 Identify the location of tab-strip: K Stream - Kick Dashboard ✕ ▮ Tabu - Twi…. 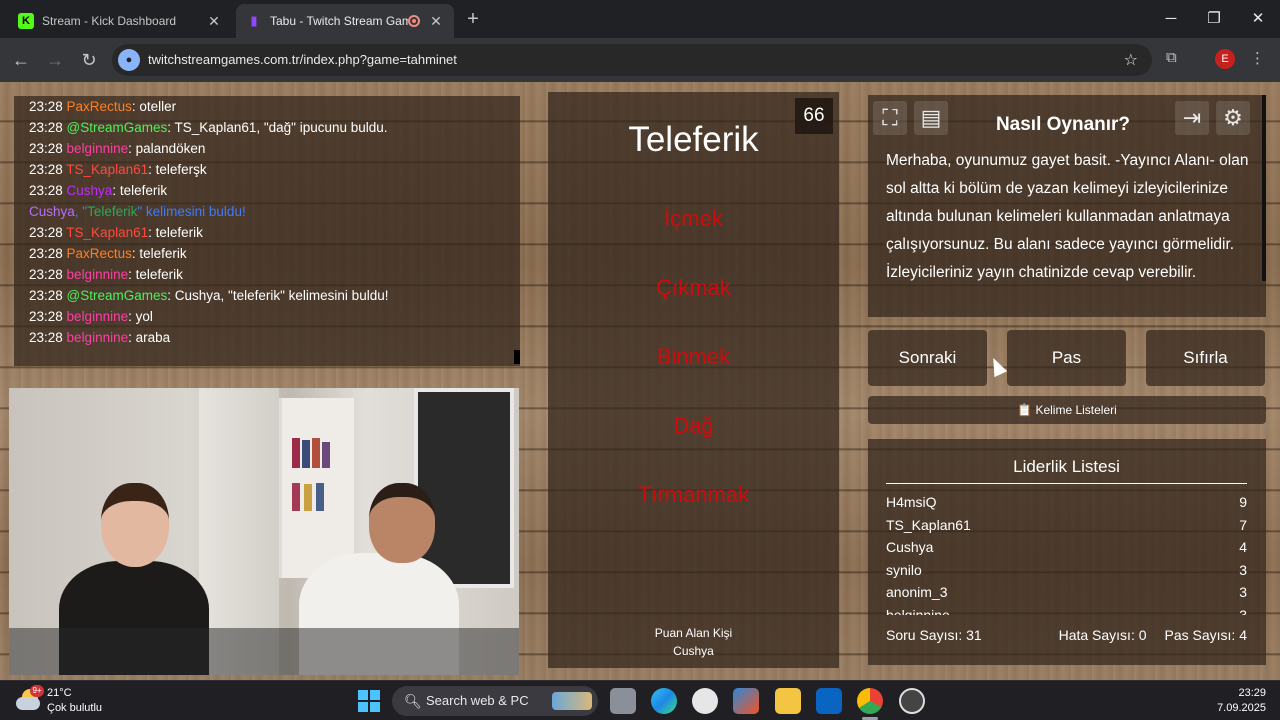
(640, 19).